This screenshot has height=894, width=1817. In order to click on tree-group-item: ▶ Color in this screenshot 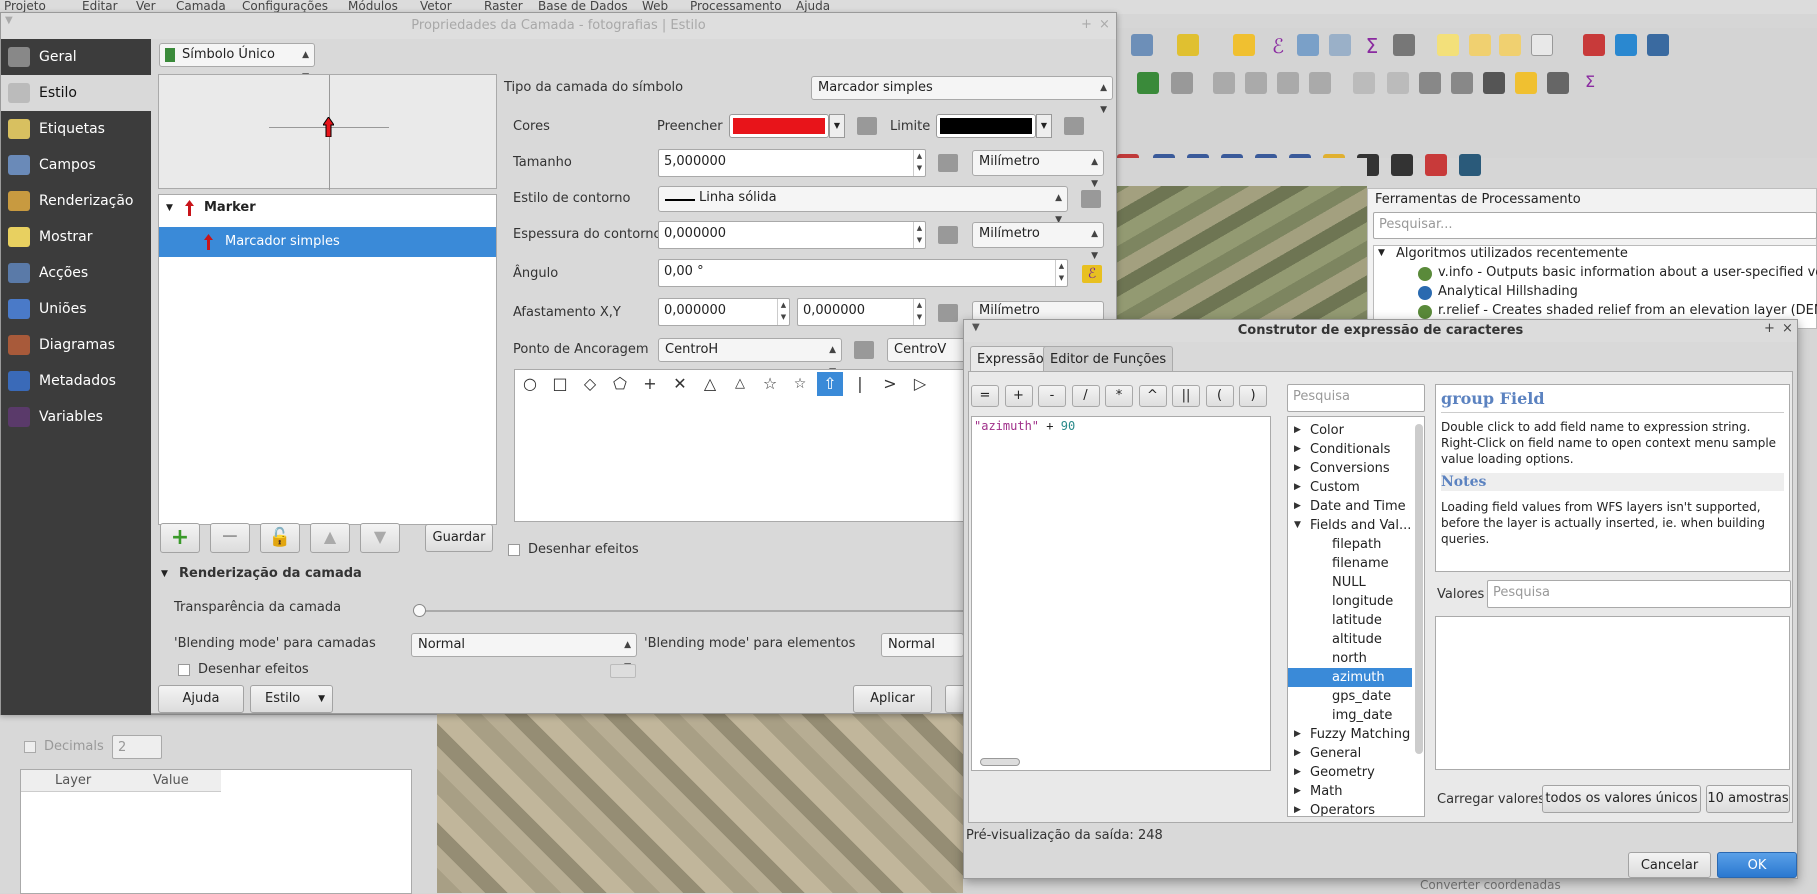, I will do `click(1350, 430)`.